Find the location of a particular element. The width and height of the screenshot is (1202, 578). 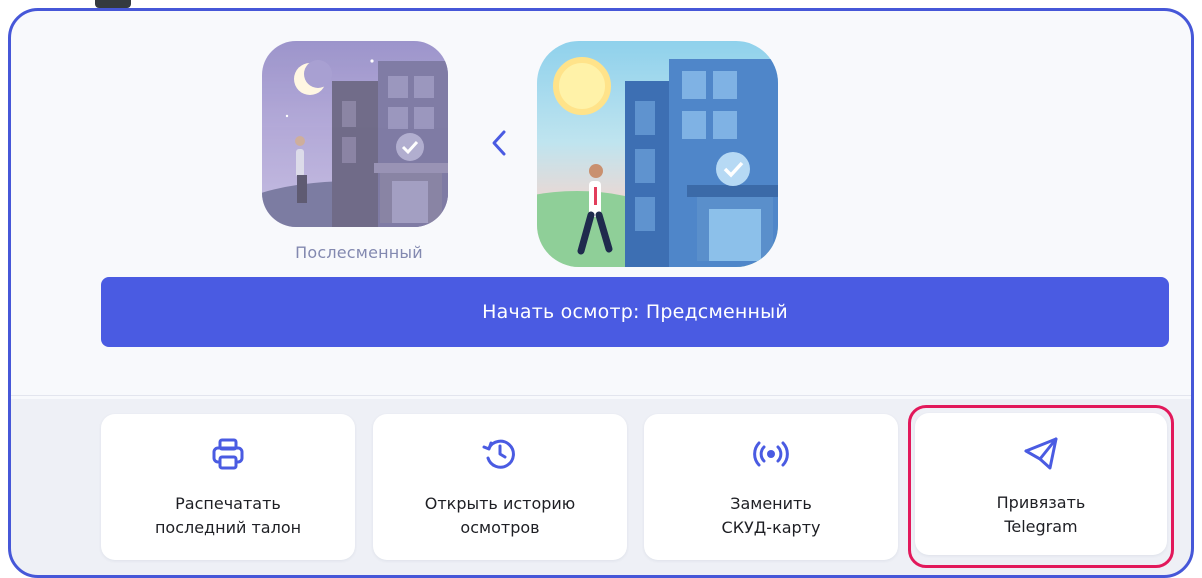

chevron-left-icon is located at coordinates (499, 143).